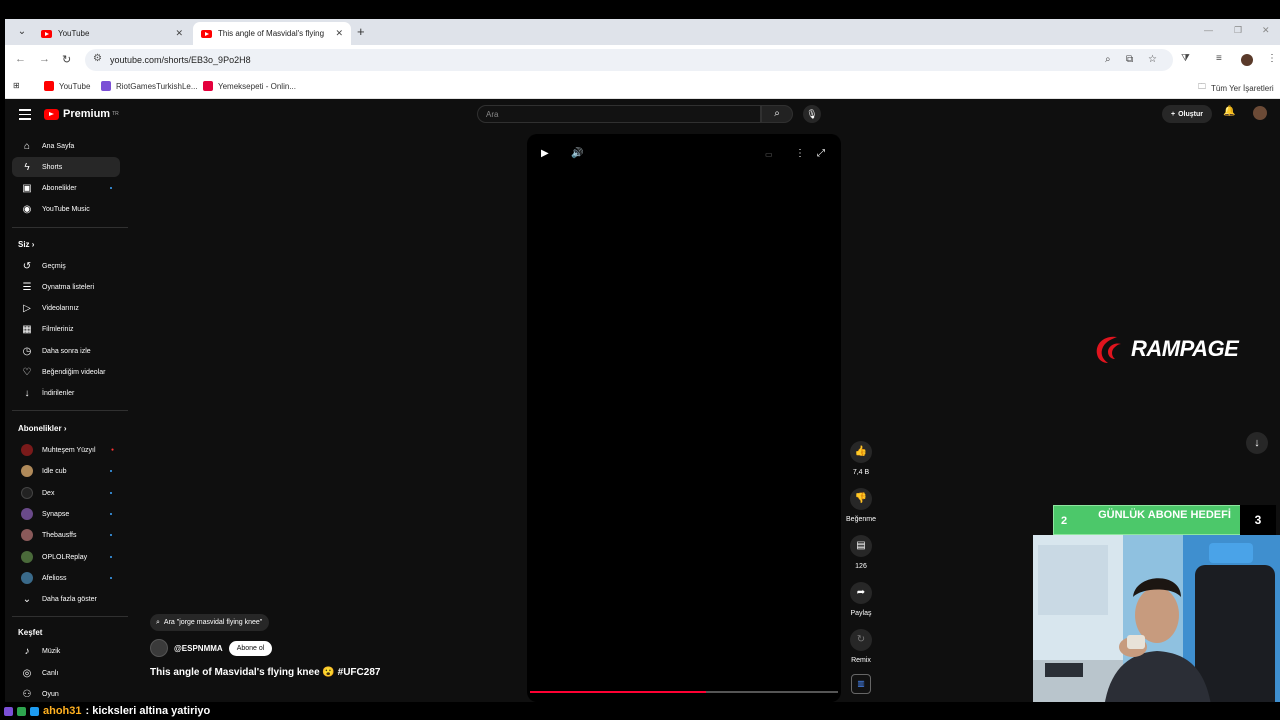 This screenshot has width=1280, height=720. What do you see at coordinates (629, 60) in the screenshot?
I see `address-bar: ⚙ youtube.com/shorts/EB3o_9Po2H8 ⌕ ⧉ ☆` at bounding box center [629, 60].